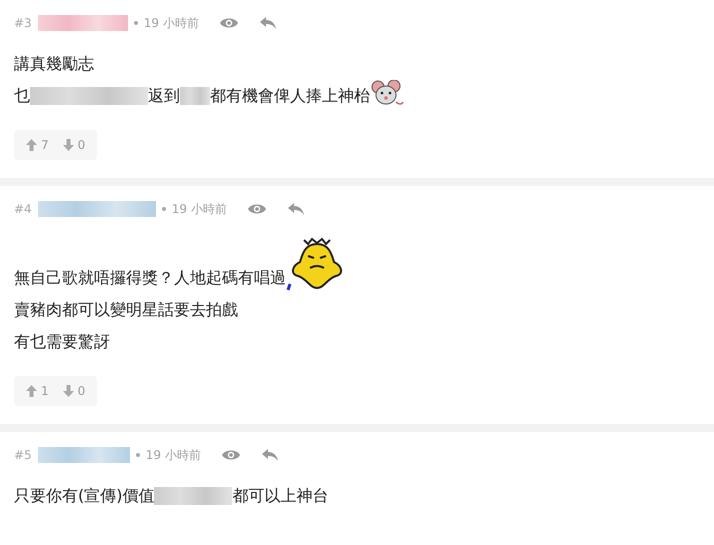  I want to click on comment-text: 乜, so click(22, 96).